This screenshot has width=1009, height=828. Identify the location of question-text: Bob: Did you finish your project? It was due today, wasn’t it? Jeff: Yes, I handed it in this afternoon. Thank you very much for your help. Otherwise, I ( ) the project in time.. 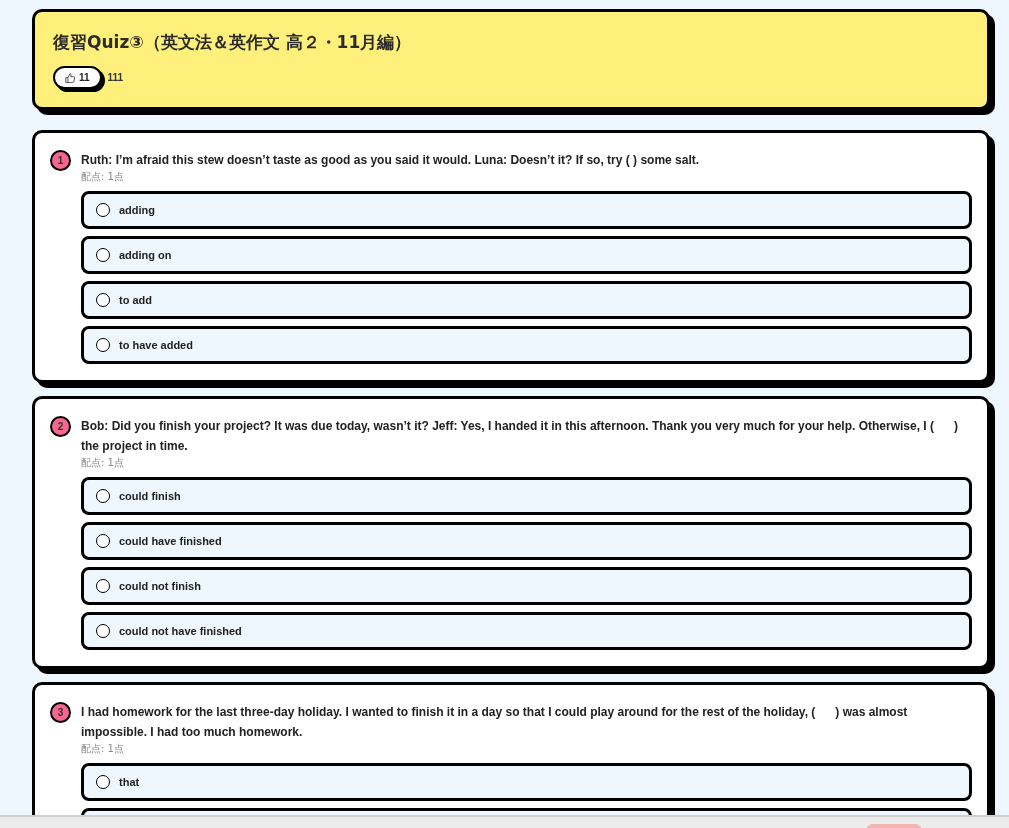
(520, 436).